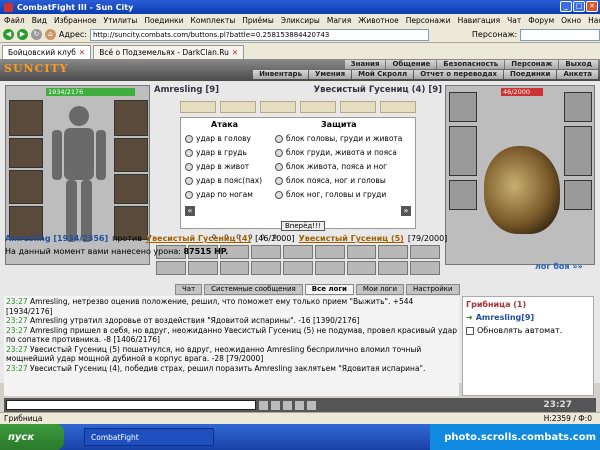 This screenshot has height=450, width=600. What do you see at coordinates (22, 34) in the screenshot?
I see `forward-icon: ▶` at bounding box center [22, 34].